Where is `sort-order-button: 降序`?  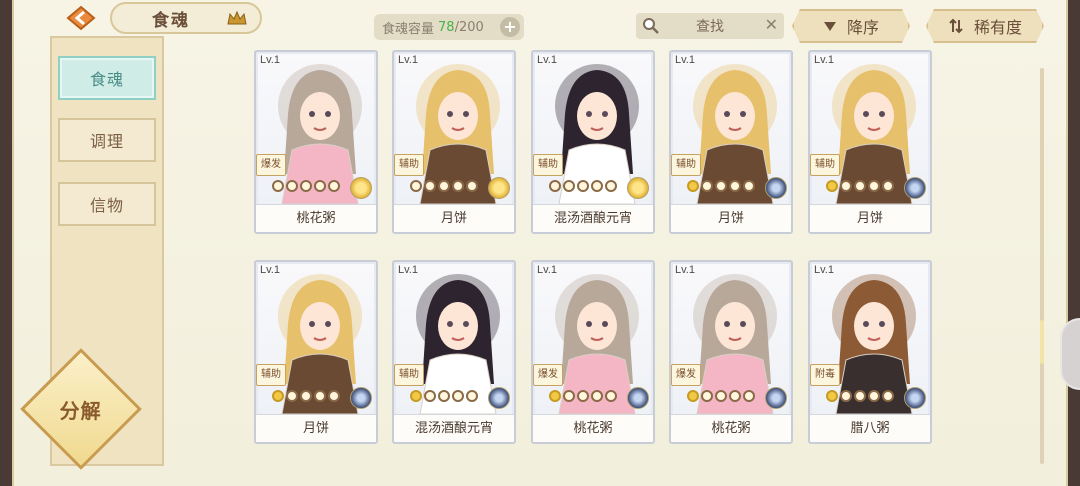 sort-order-button: 降序 is located at coordinates (851, 26).